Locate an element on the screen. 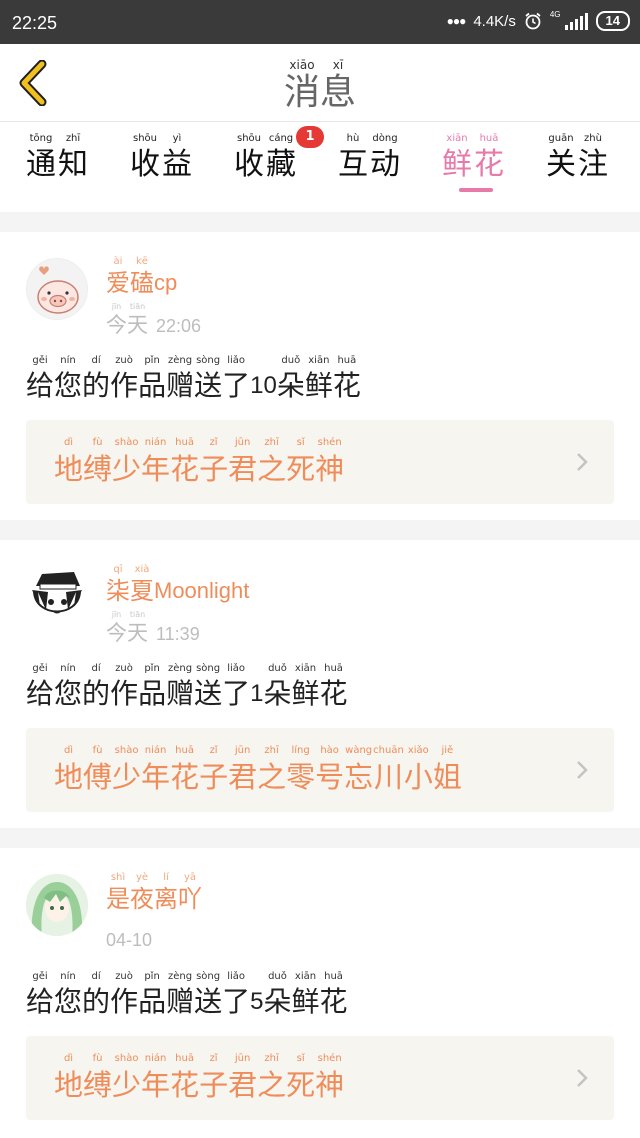  header: xiāo 消 xī 息 is located at coordinates (320, 83).